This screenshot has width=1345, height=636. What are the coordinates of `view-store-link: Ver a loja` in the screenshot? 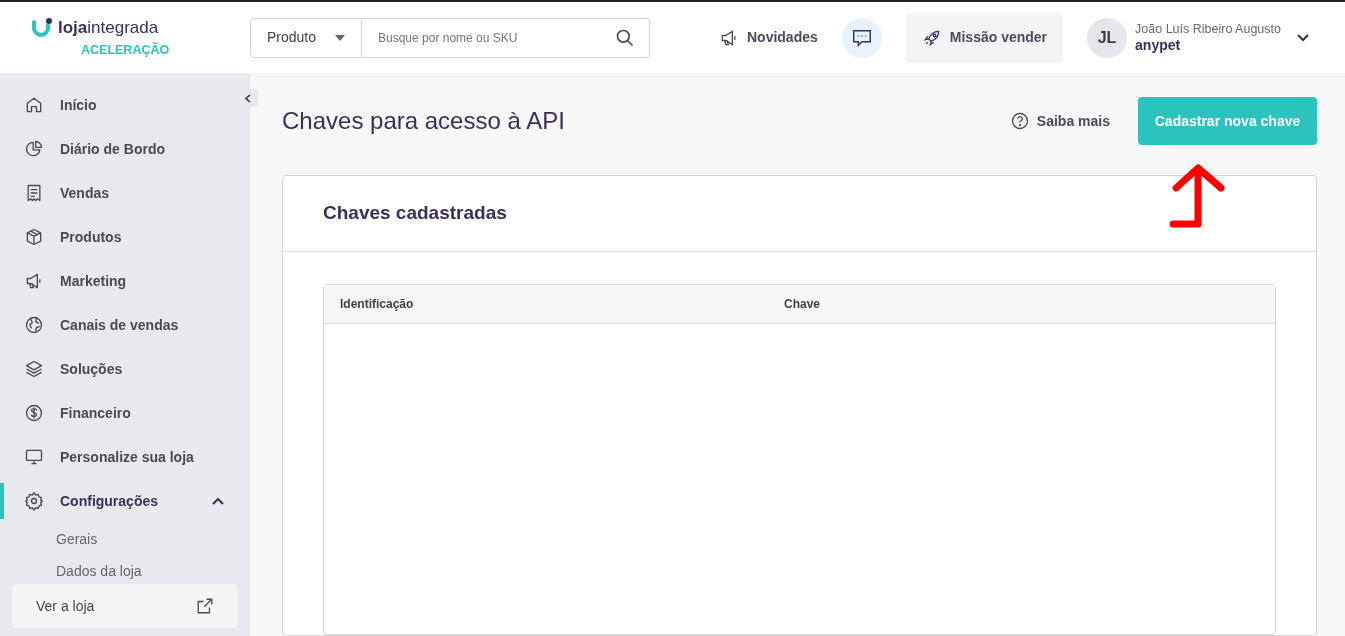 It's located at (125, 606).